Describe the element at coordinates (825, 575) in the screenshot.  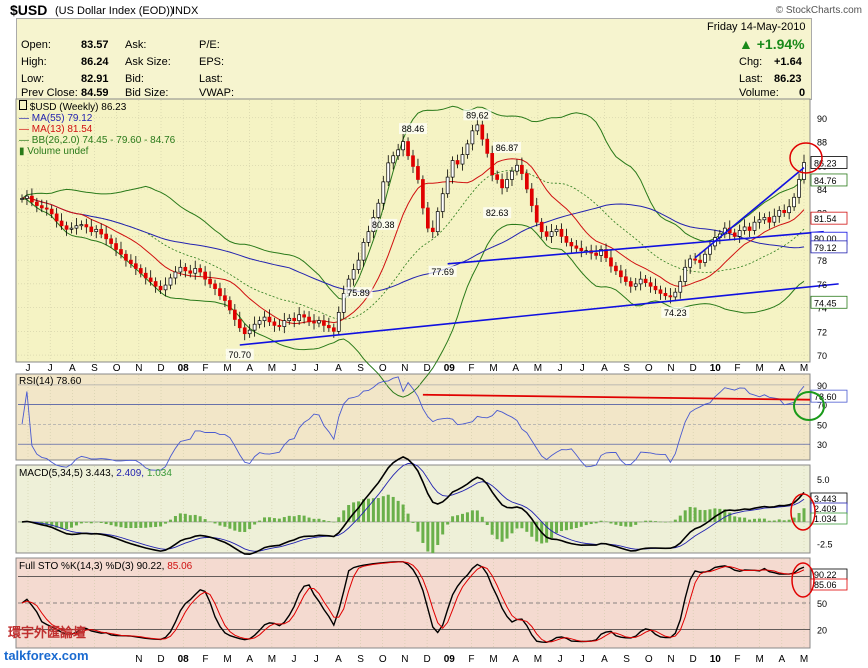
I see `sto-value-label: 90.22` at that location.